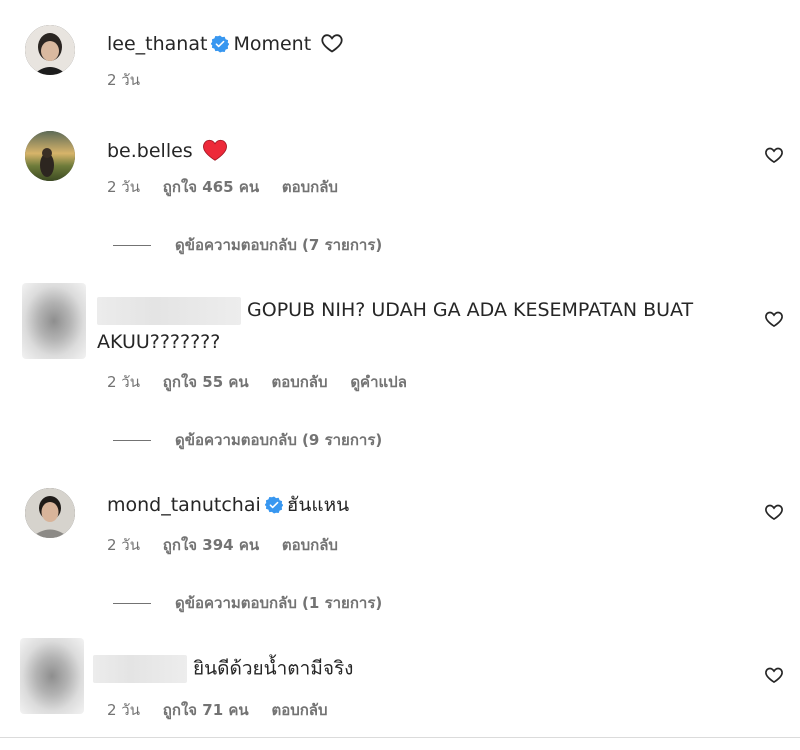  What do you see at coordinates (211, 187) in the screenshot?
I see `like-count: ถูกใจ 465 คน` at bounding box center [211, 187].